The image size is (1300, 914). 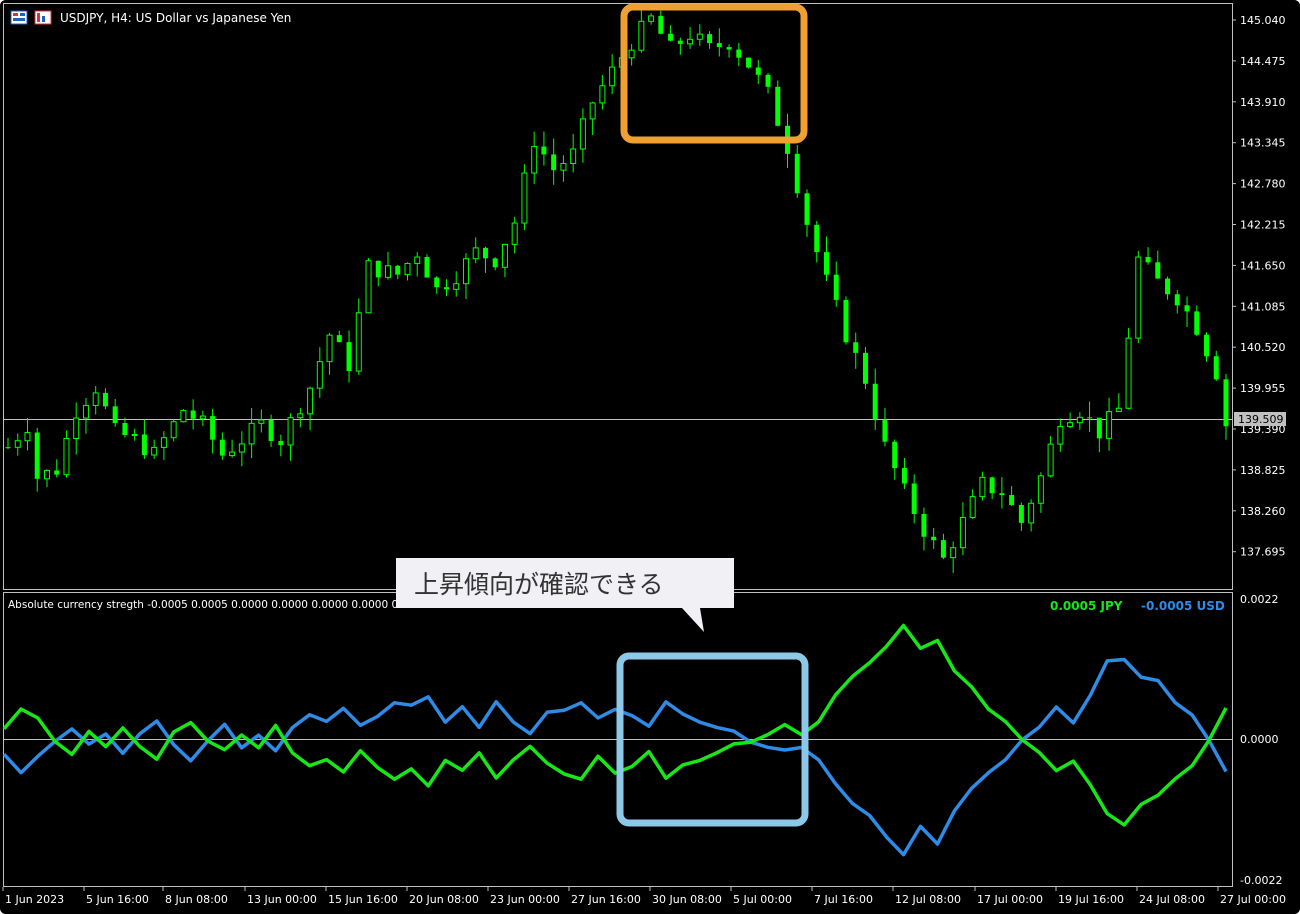 What do you see at coordinates (1263, 20) in the screenshot?
I see `price-tick-label: 145.040` at bounding box center [1263, 20].